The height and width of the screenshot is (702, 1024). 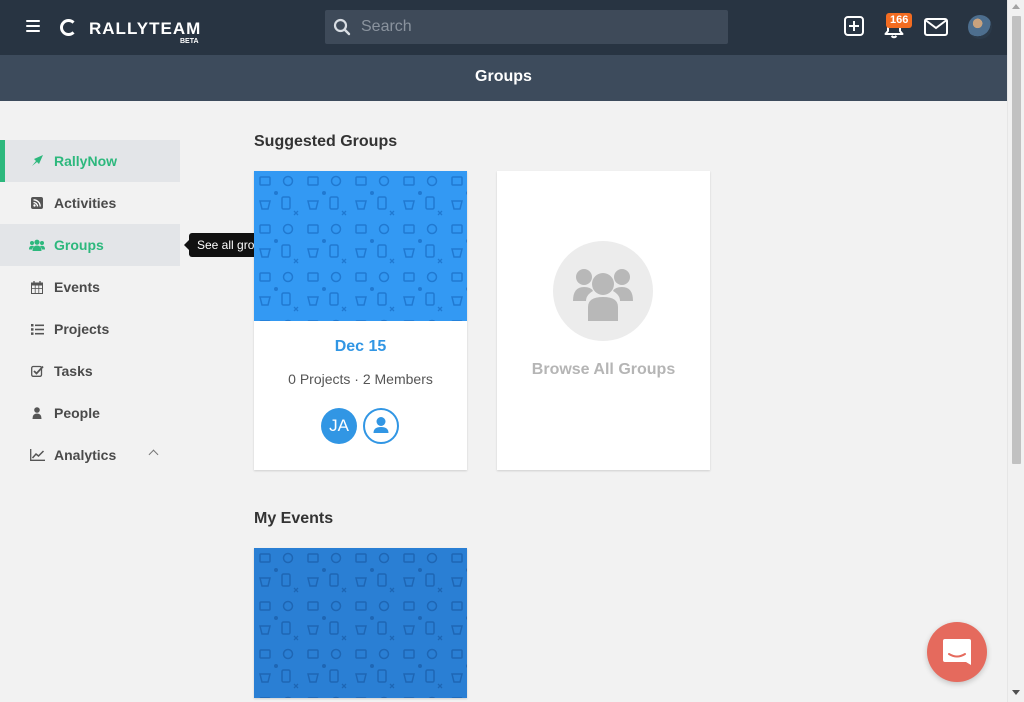 What do you see at coordinates (153, 454) in the screenshot?
I see `chevron-up-icon` at bounding box center [153, 454].